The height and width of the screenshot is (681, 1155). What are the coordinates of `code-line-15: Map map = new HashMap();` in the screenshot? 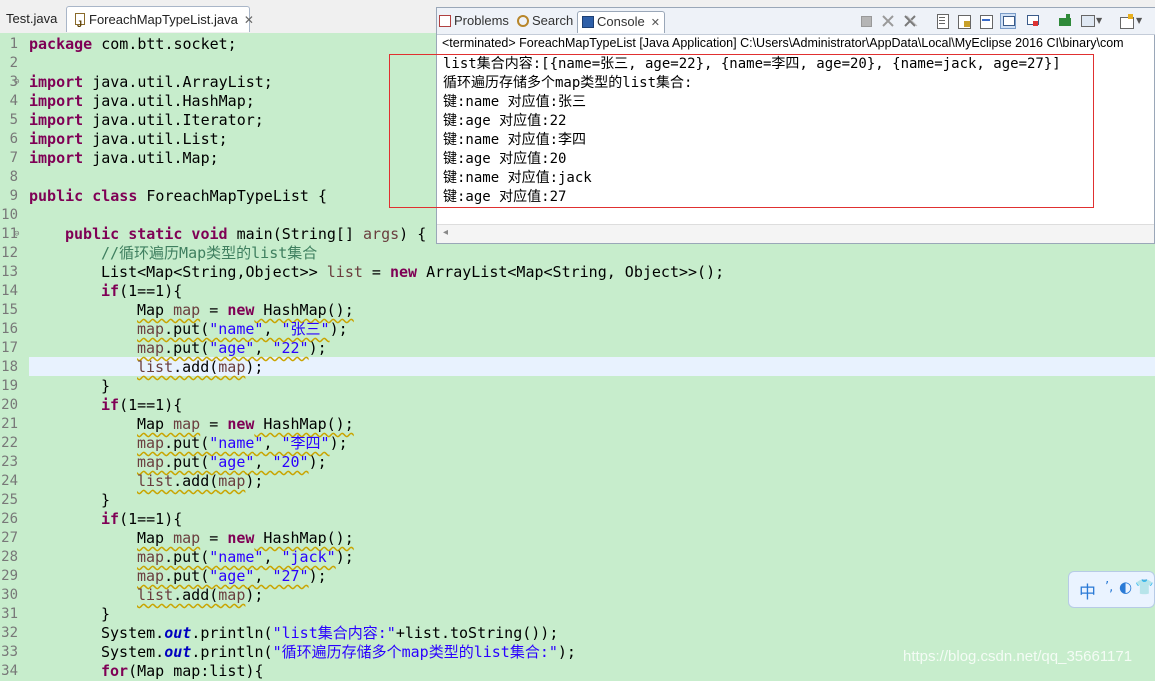 It's located at (245, 310).